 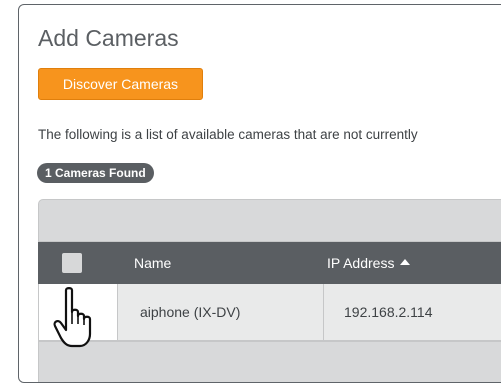 I want to click on discover-cameras-button: Discover Cameras, so click(x=120, y=84).